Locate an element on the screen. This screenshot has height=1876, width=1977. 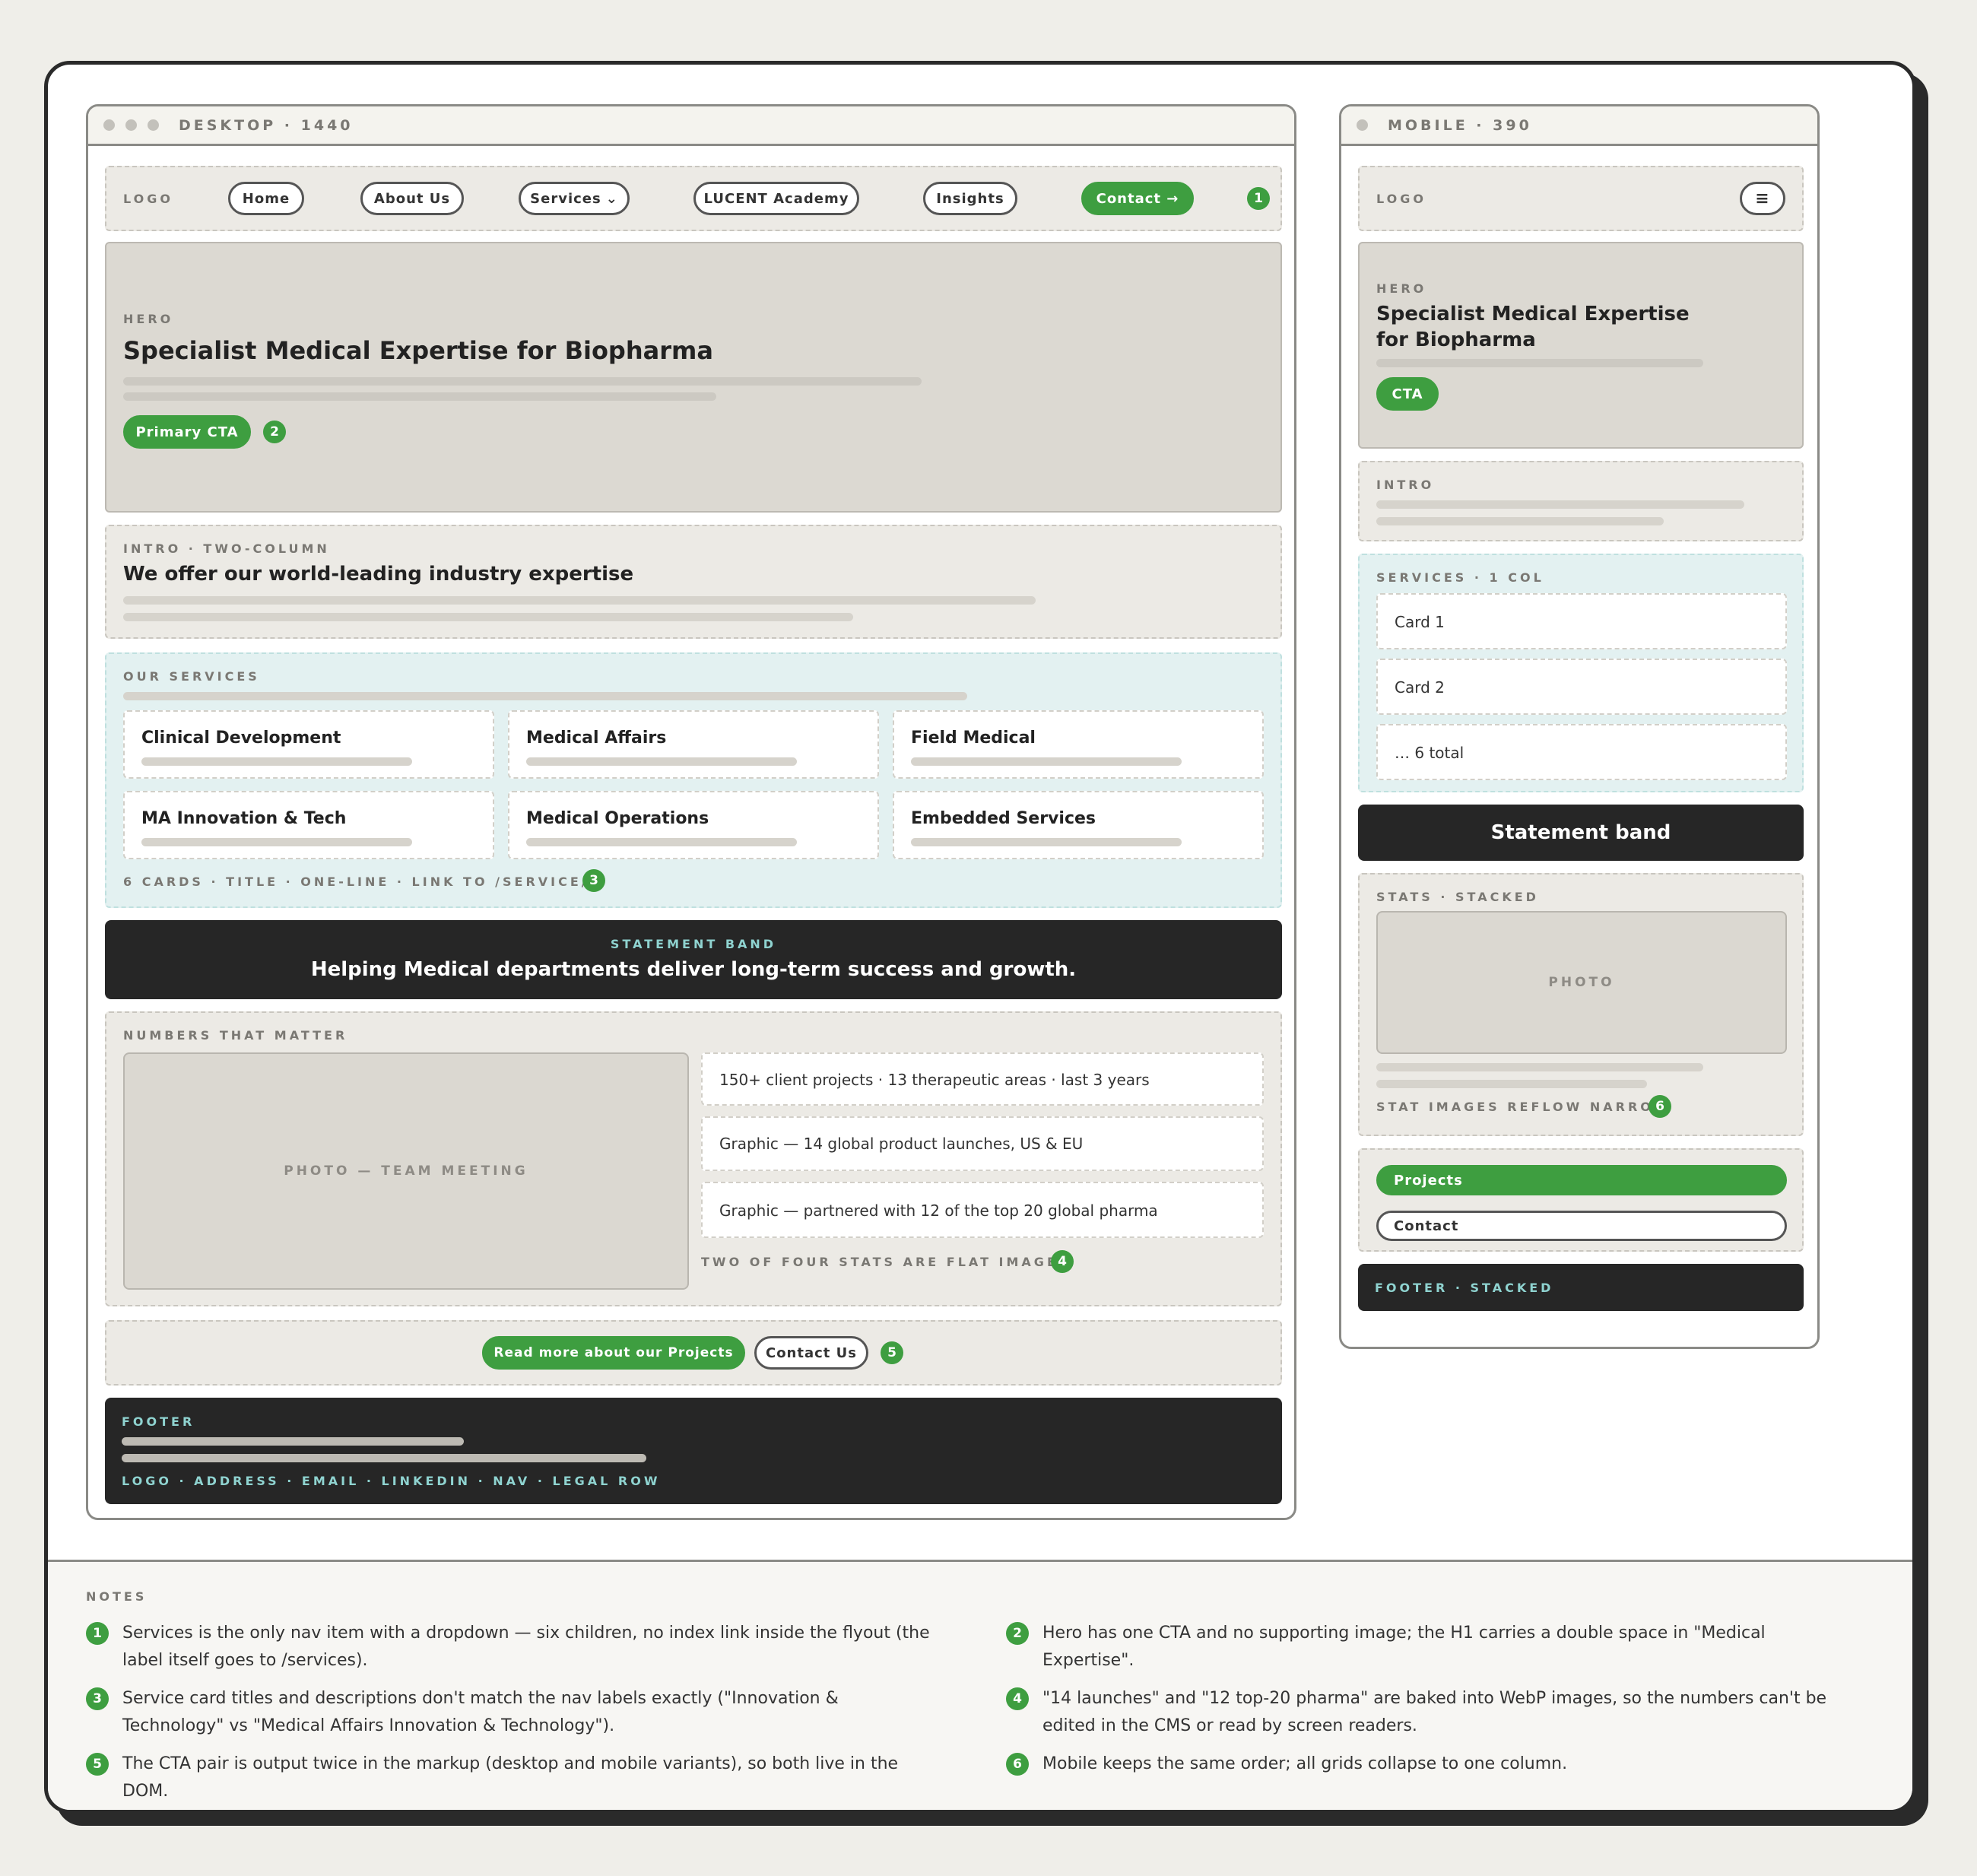
marker-badge: 3 is located at coordinates (593, 880).